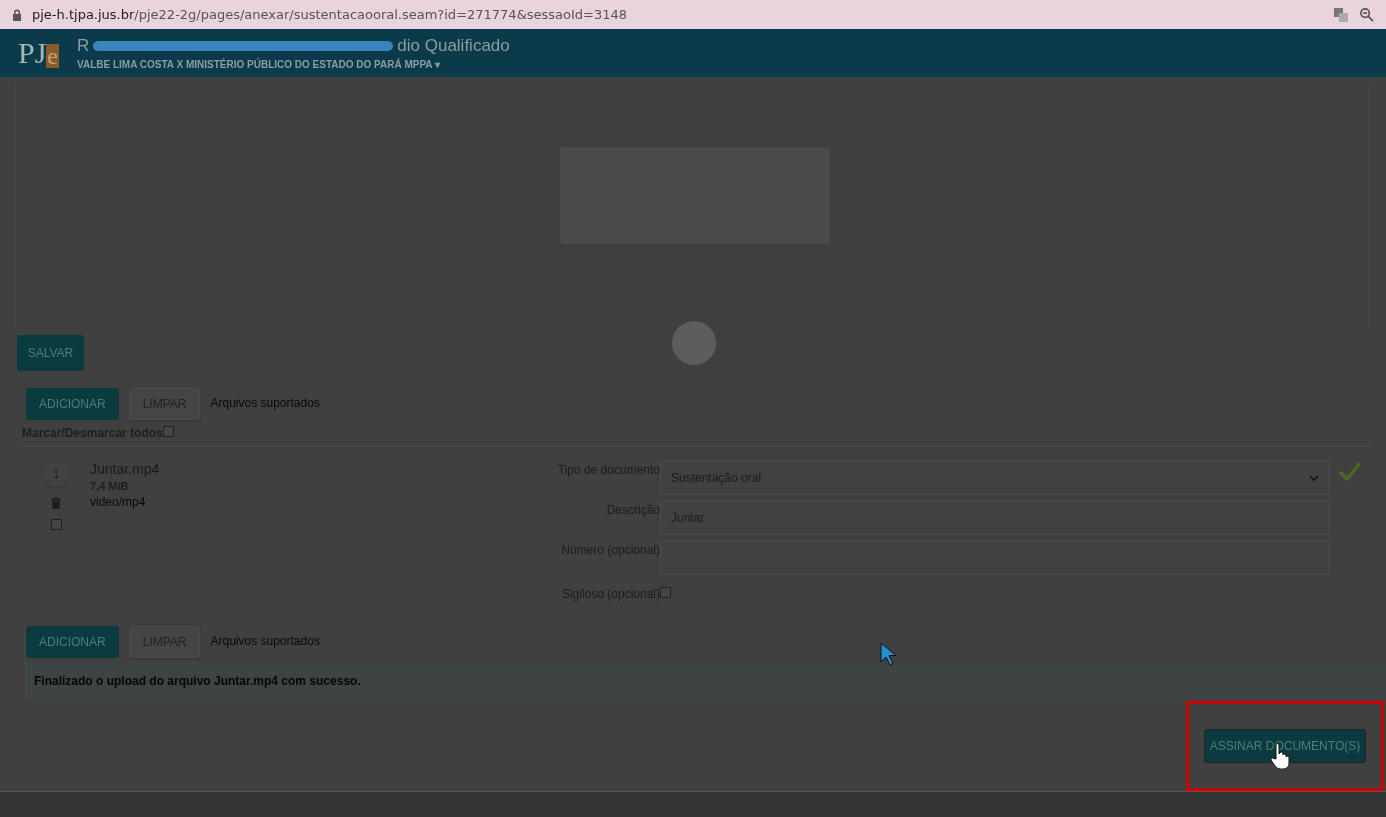  What do you see at coordinates (1314, 477) in the screenshot?
I see `chevron-icon` at bounding box center [1314, 477].